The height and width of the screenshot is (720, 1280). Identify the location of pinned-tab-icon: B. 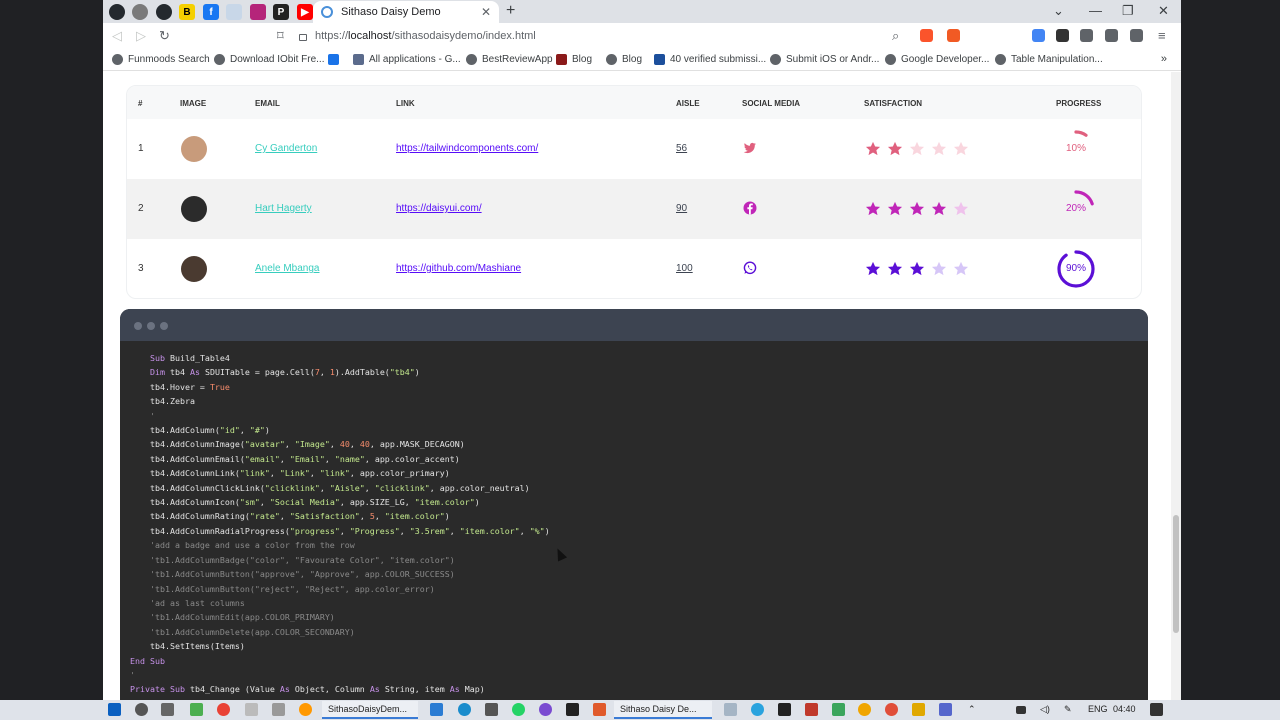
(187, 12).